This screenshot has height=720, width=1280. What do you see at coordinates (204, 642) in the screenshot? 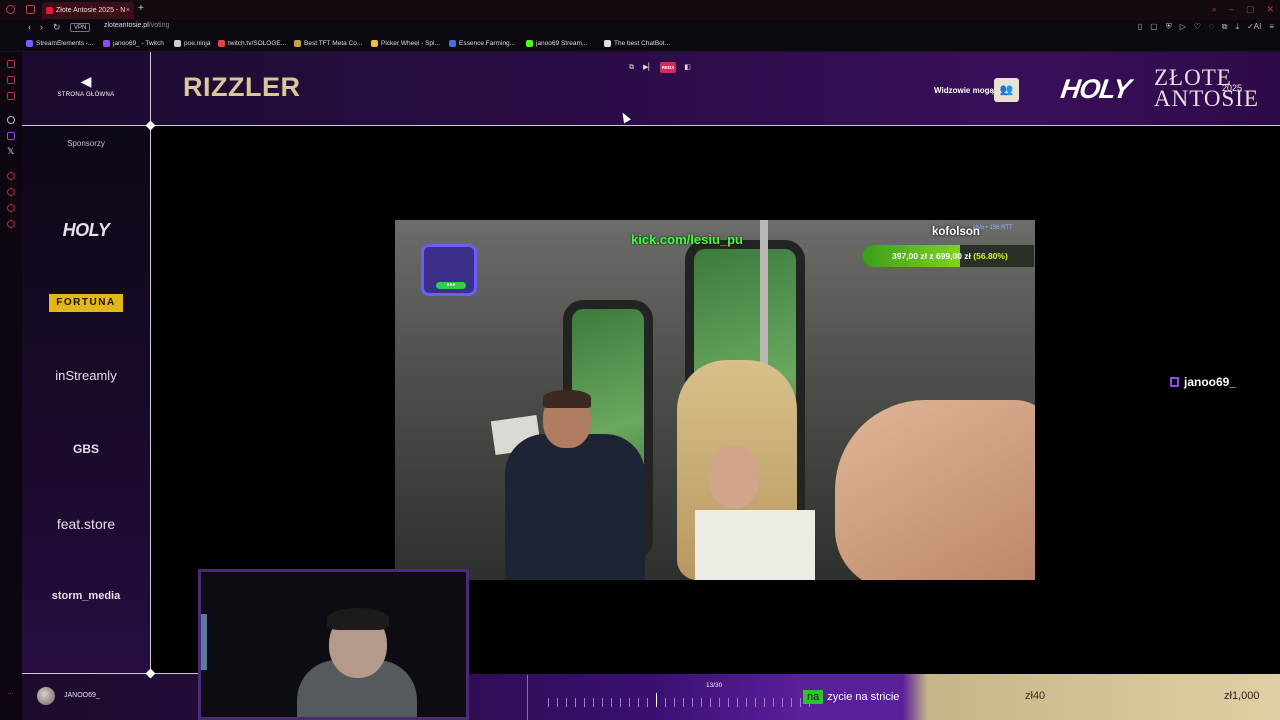
I see `webcam-light` at bounding box center [204, 642].